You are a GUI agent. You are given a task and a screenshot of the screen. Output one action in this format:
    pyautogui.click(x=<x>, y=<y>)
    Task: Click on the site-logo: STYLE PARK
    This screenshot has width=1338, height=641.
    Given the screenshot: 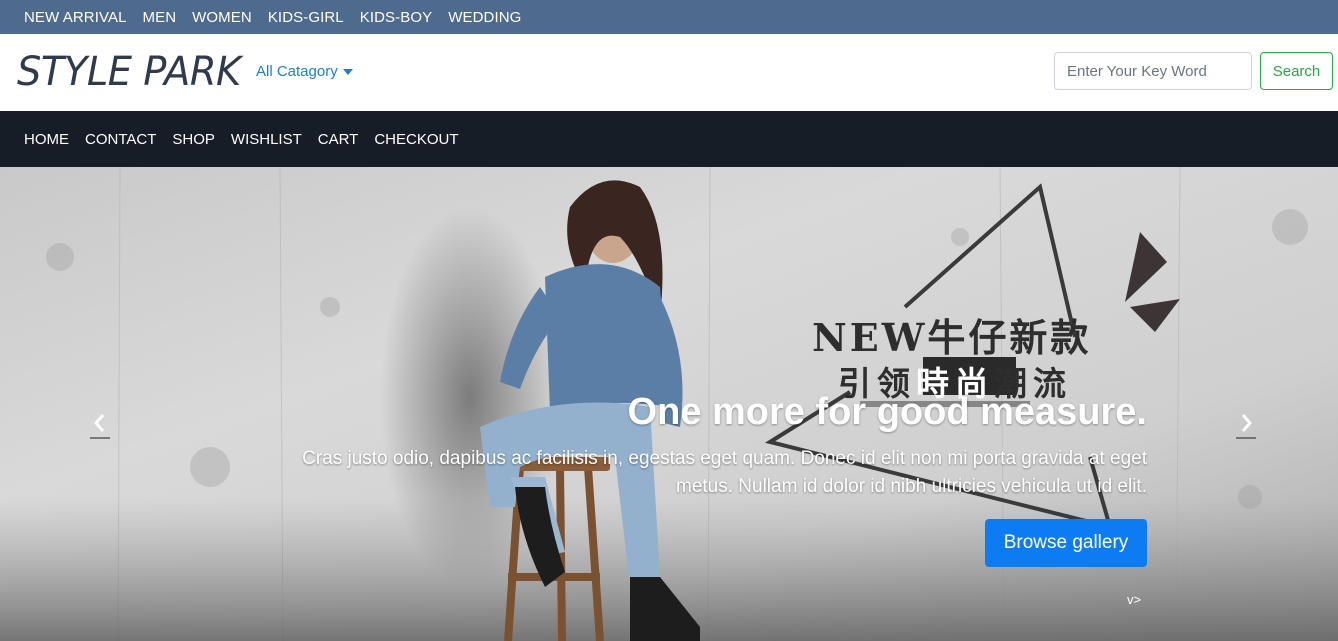 What is the action you would take?
    pyautogui.click(x=129, y=72)
    